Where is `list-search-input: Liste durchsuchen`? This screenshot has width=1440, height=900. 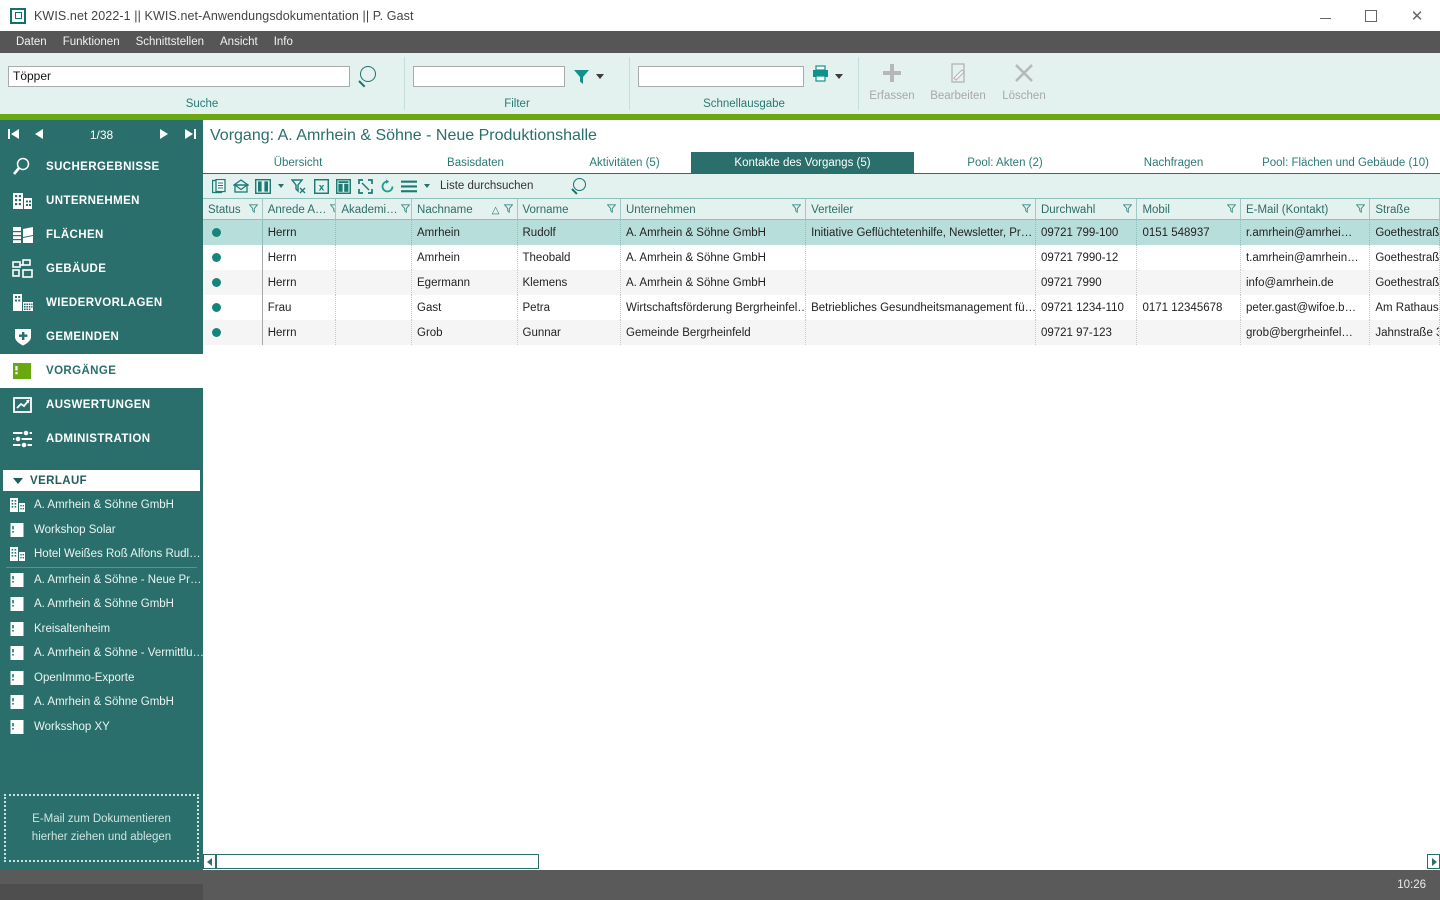
list-search-input: Liste durchsuchen is located at coordinates (505, 186).